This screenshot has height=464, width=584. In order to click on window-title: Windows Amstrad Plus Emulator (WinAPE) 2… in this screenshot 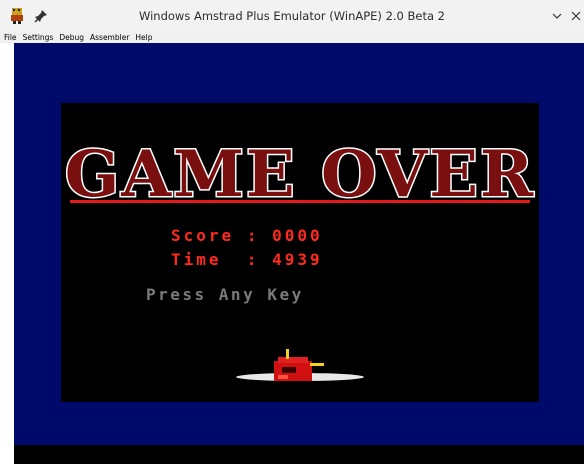, I will do `click(292, 16)`.